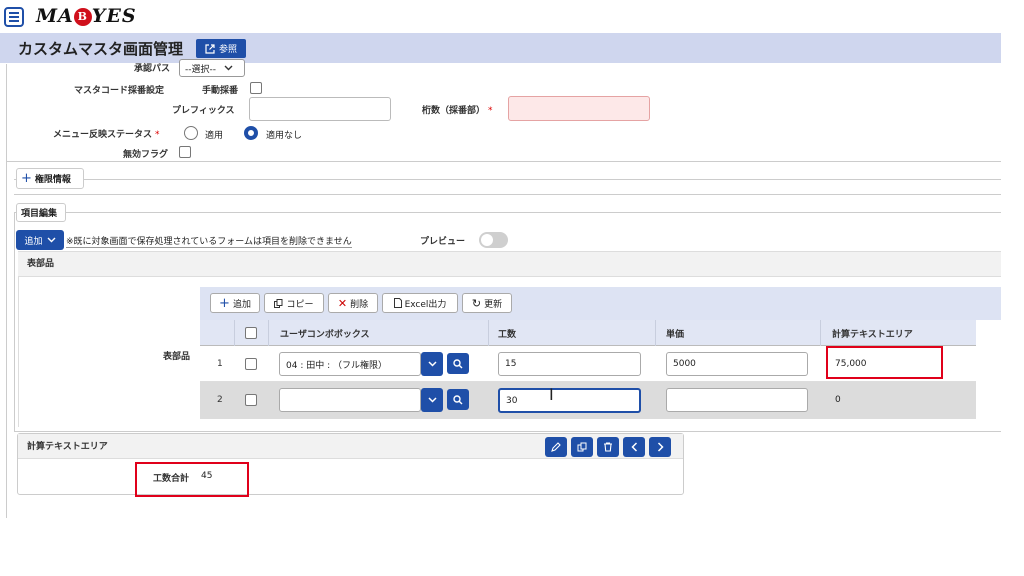 This screenshot has width=1024, height=576. I want to click on hours-value: 15, so click(511, 364).